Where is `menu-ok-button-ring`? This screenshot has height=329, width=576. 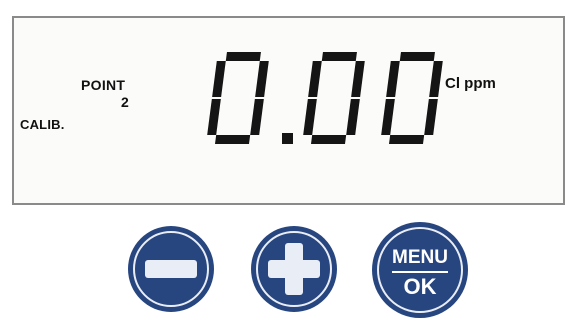
menu-ok-button-ring is located at coordinates (420, 270).